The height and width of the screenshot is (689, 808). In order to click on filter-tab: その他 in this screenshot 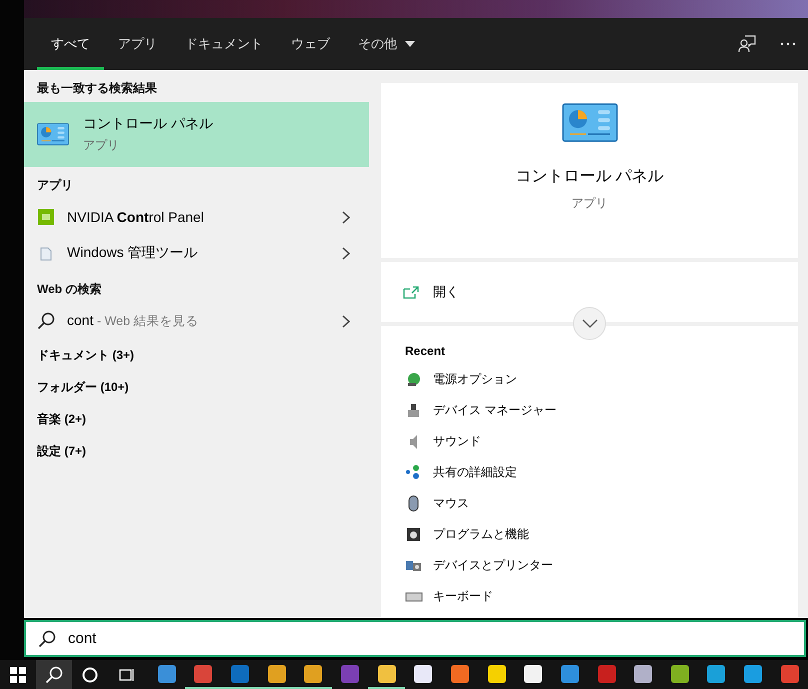, I will do `click(386, 45)`.